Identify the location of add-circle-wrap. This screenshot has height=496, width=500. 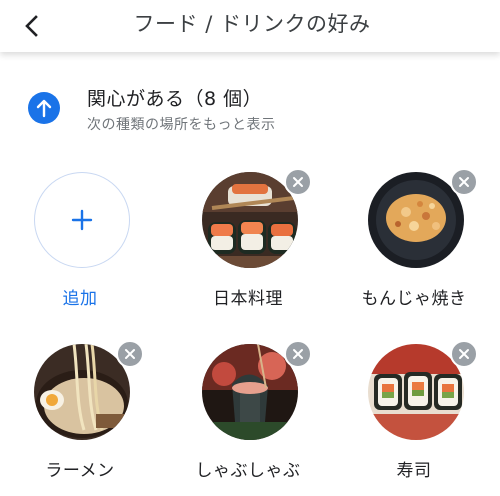
(82, 220).